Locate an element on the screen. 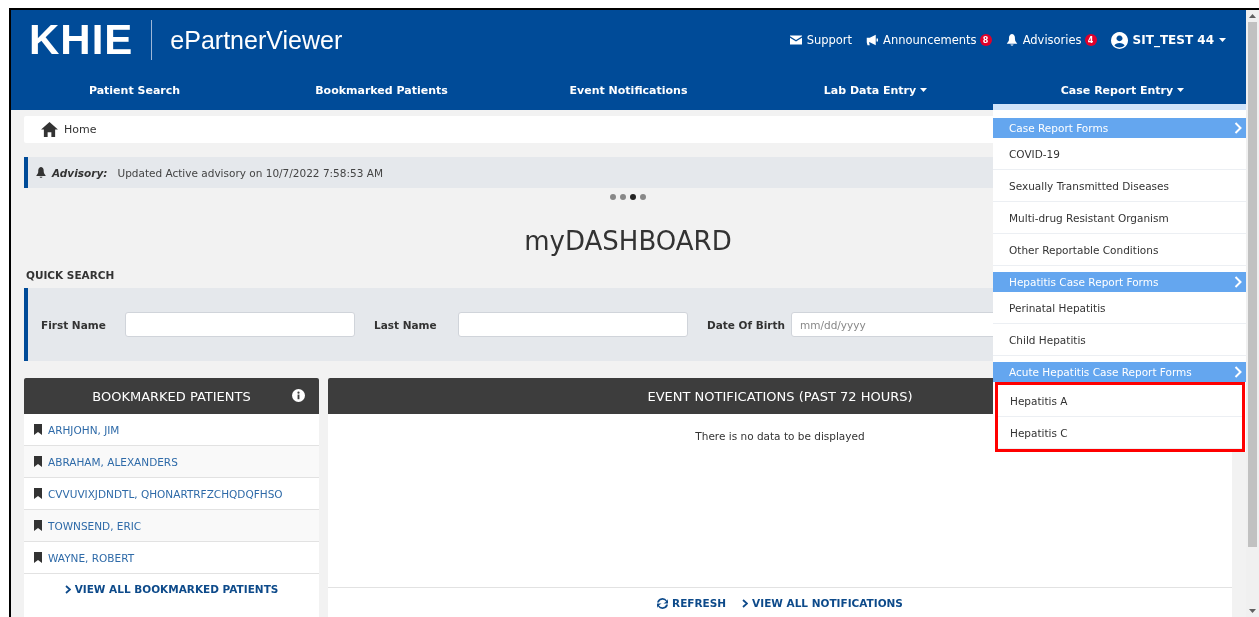  view-all-link: VIEW ALL NOTIFICATIONS is located at coordinates (822, 603).